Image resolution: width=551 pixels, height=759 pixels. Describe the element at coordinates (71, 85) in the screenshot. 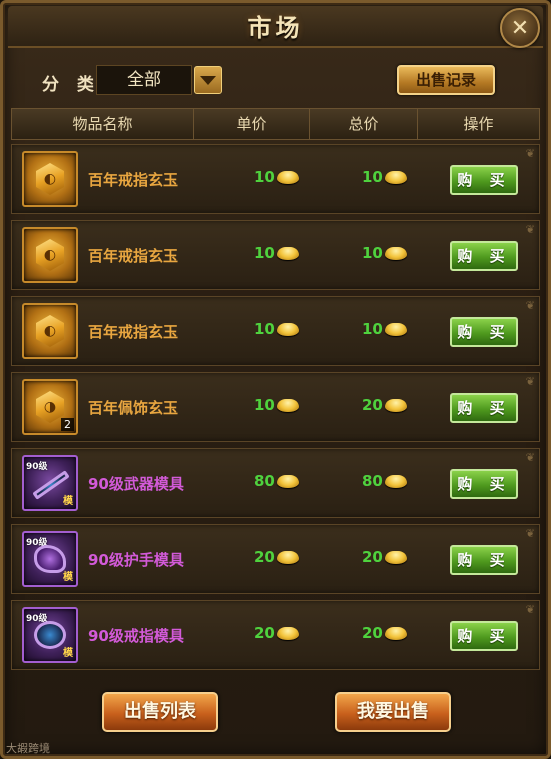

I see `category-label: 分 类` at that location.